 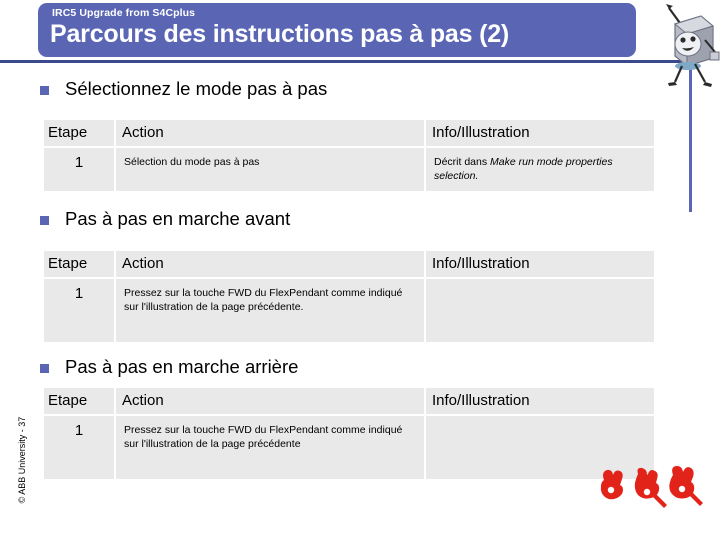 I want to click on cell-action: Sélection du mode pas à pas, so click(x=270, y=169).